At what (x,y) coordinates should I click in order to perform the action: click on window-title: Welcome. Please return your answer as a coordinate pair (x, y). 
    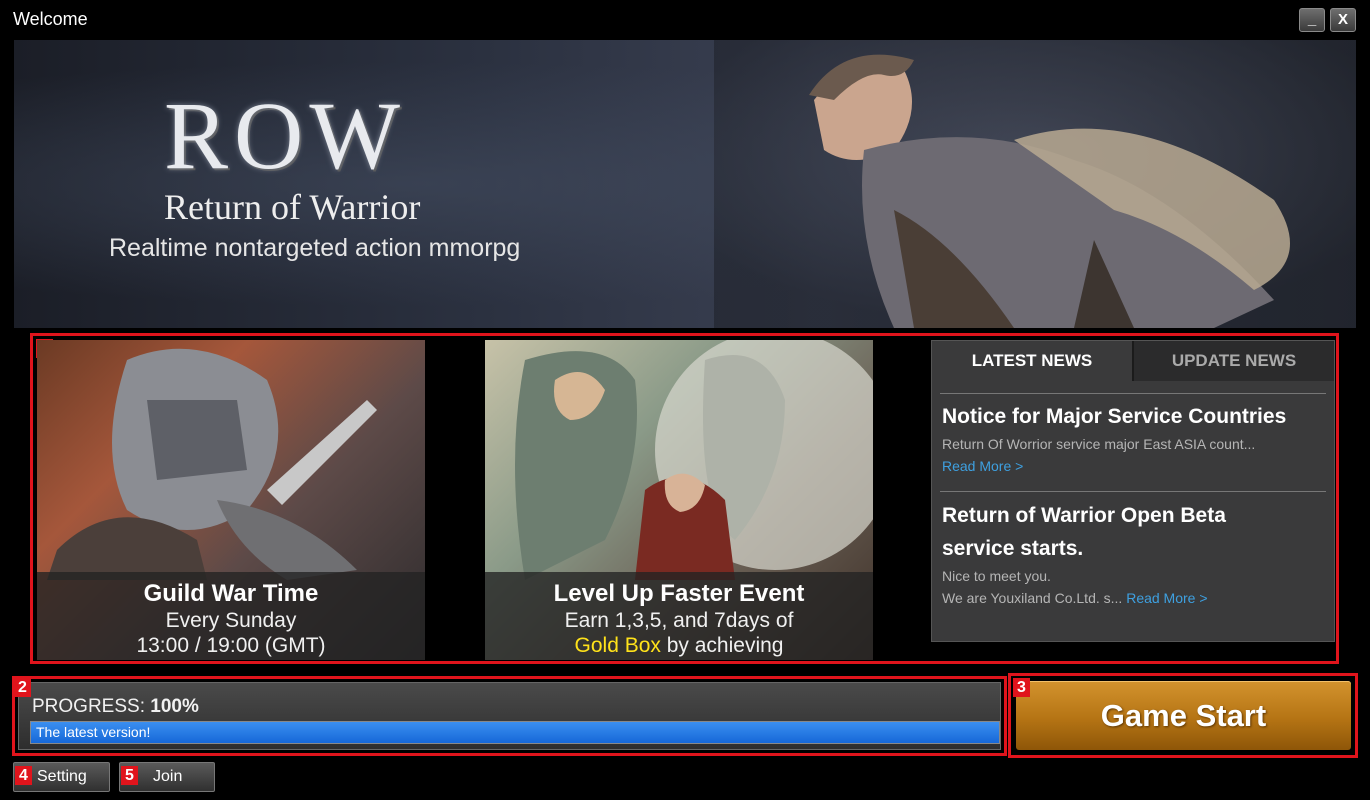
    Looking at the image, I should click on (50, 19).